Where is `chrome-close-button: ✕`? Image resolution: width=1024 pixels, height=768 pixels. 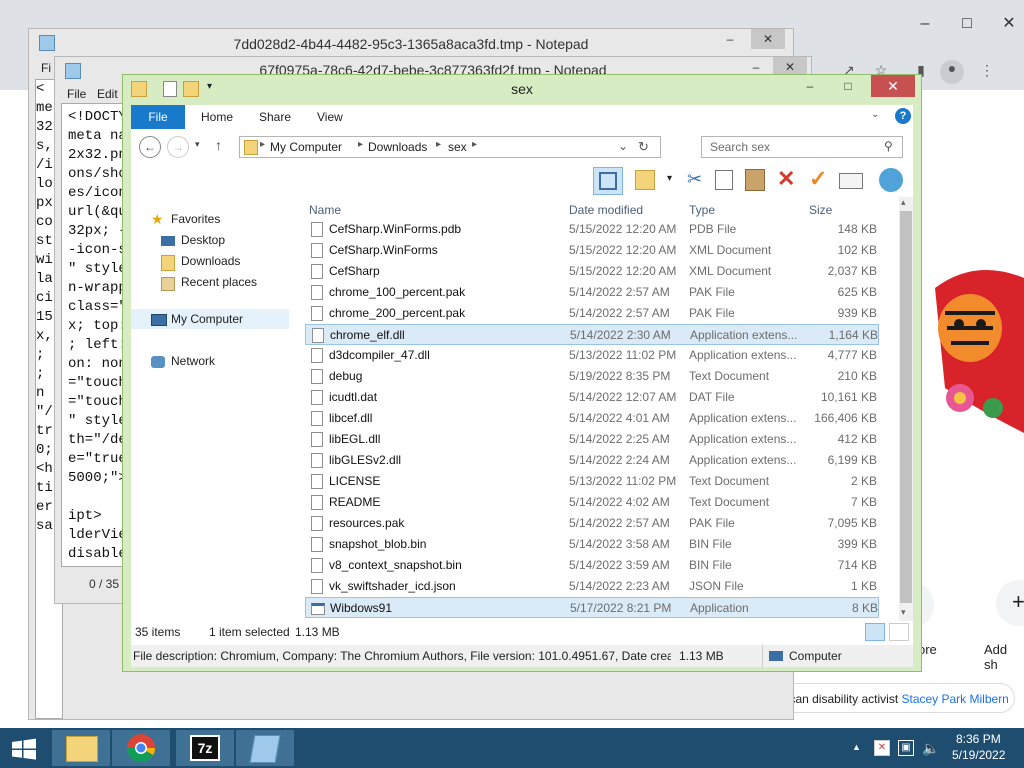 chrome-close-button: ✕ is located at coordinates (1009, 24).